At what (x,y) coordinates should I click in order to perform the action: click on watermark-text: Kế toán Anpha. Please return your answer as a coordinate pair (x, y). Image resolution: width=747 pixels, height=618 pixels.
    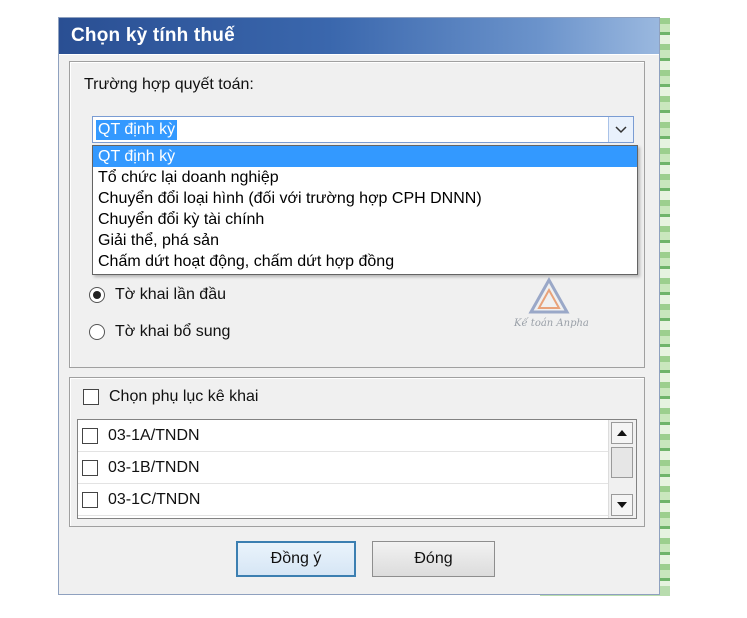
    Looking at the image, I should click on (551, 323).